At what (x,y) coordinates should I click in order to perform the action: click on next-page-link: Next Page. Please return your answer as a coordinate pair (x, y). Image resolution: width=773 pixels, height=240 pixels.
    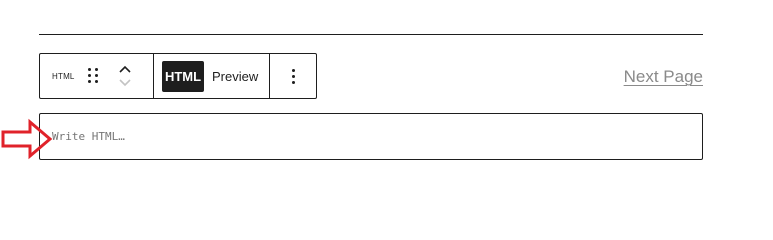
    Looking at the image, I should click on (663, 77).